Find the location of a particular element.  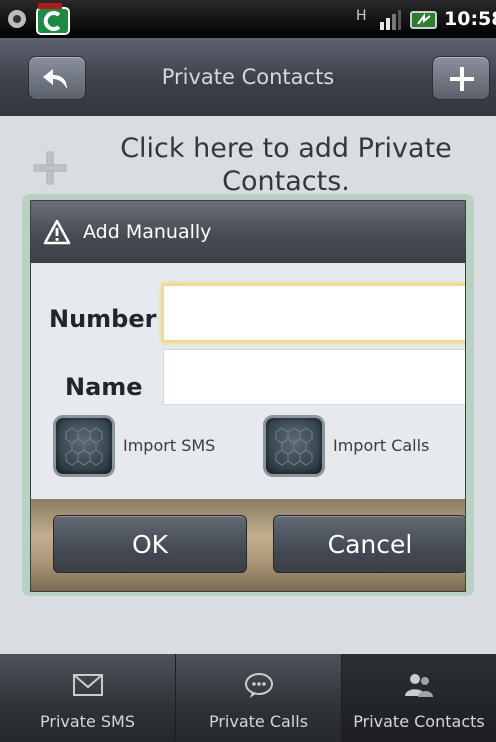

tab-label: Private Contacts is located at coordinates (419, 721).